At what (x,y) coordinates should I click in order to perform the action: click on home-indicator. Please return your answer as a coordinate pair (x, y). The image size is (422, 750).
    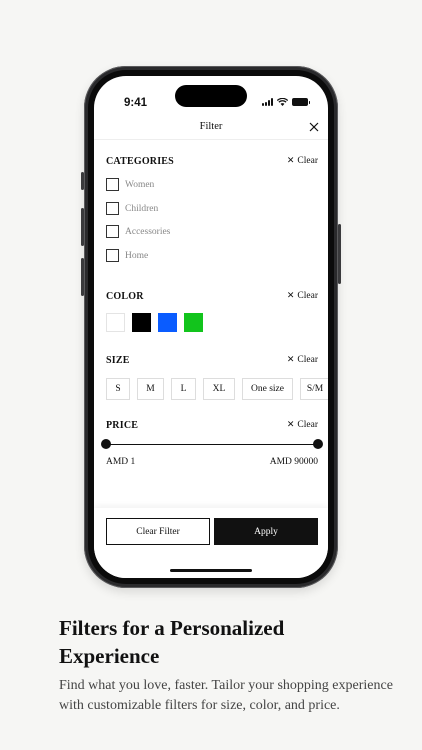
    Looking at the image, I should click on (211, 570).